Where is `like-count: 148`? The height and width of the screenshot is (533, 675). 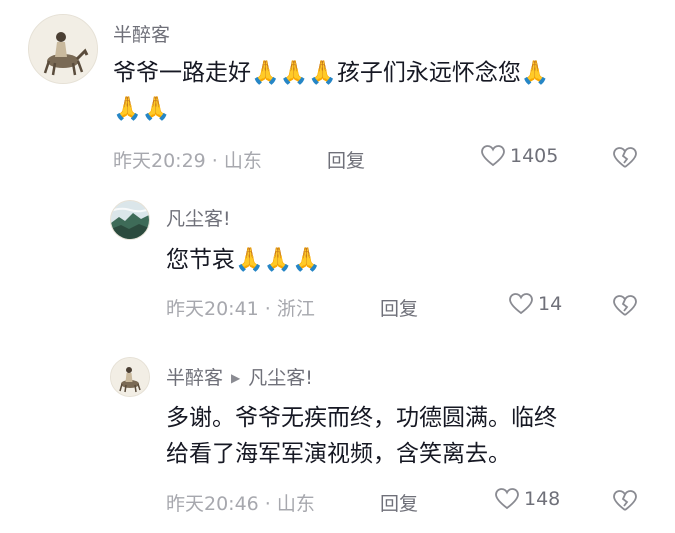 like-count: 148 is located at coordinates (542, 499).